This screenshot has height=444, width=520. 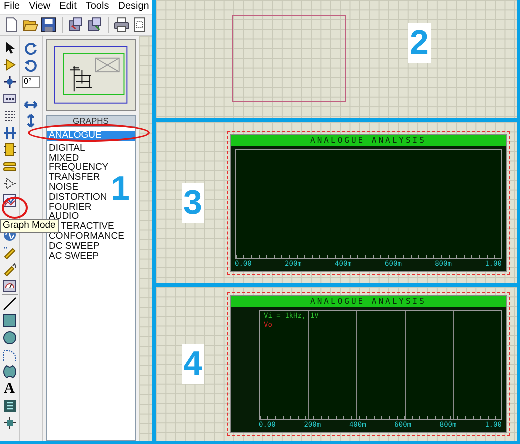 What do you see at coordinates (91, 75) in the screenshot?
I see `overview-drawing` at bounding box center [91, 75].